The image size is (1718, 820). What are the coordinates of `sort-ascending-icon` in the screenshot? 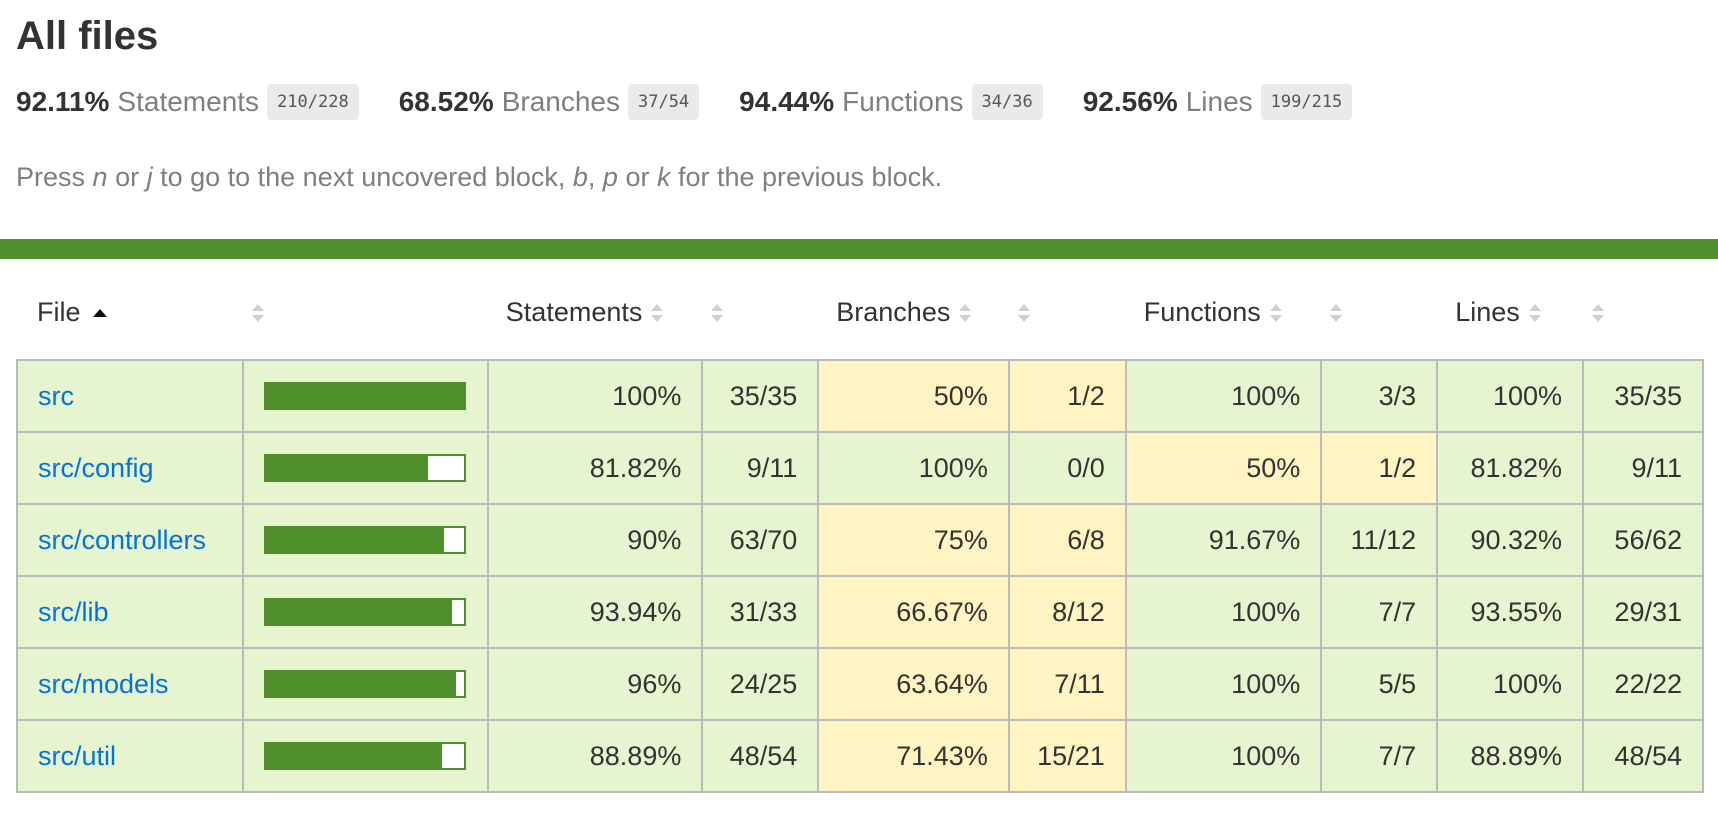 It's located at (99, 313).